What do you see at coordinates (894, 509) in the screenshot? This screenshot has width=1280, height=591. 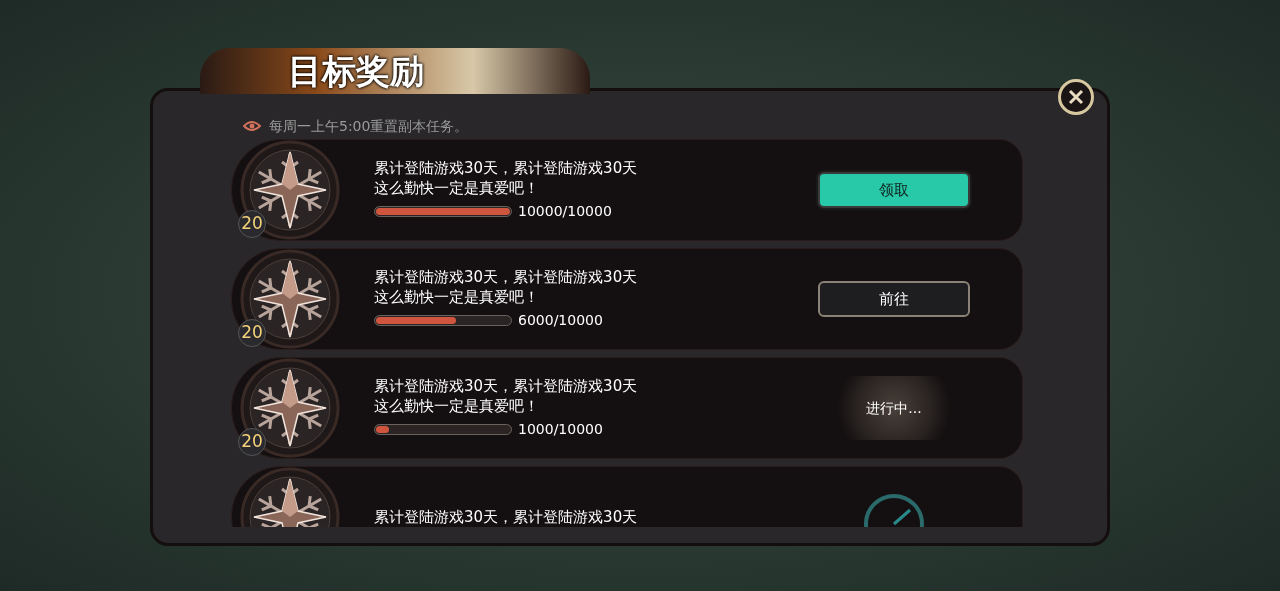 I see `dial-icon` at bounding box center [894, 509].